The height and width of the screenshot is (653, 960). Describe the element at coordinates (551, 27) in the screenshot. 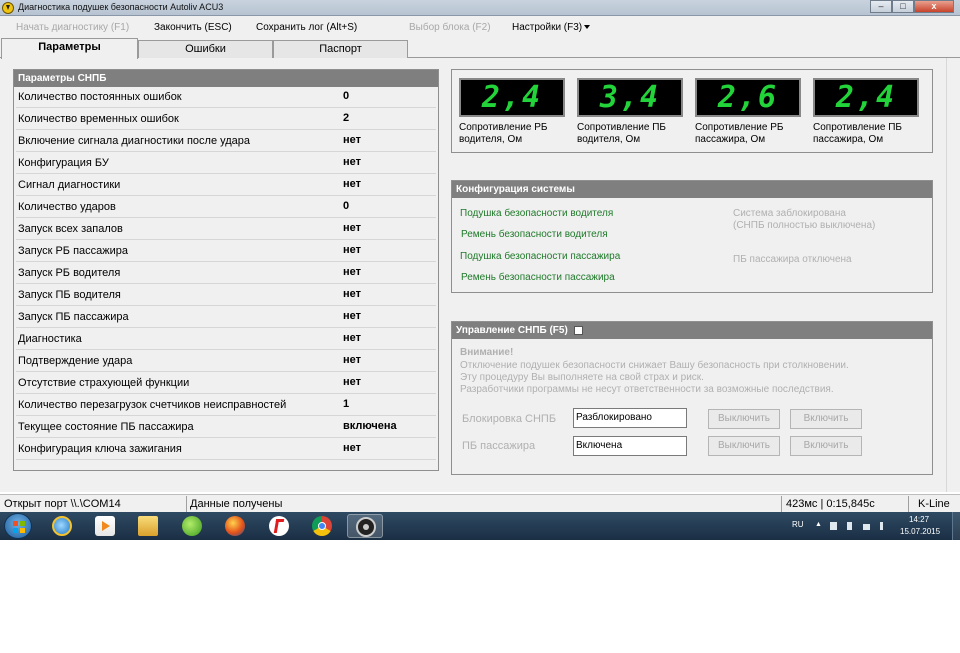

I see `menu-settings: Настройки (F3)` at that location.